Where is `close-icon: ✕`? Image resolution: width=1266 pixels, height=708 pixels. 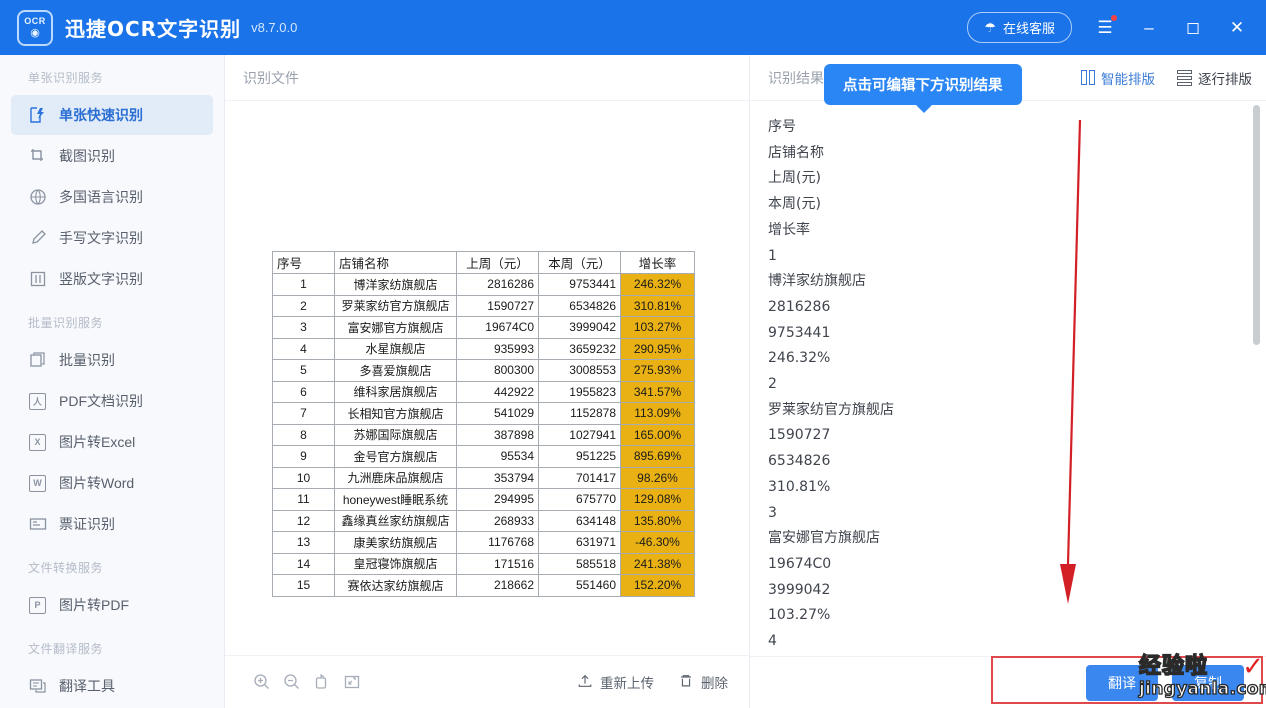 close-icon: ✕ is located at coordinates (1237, 28).